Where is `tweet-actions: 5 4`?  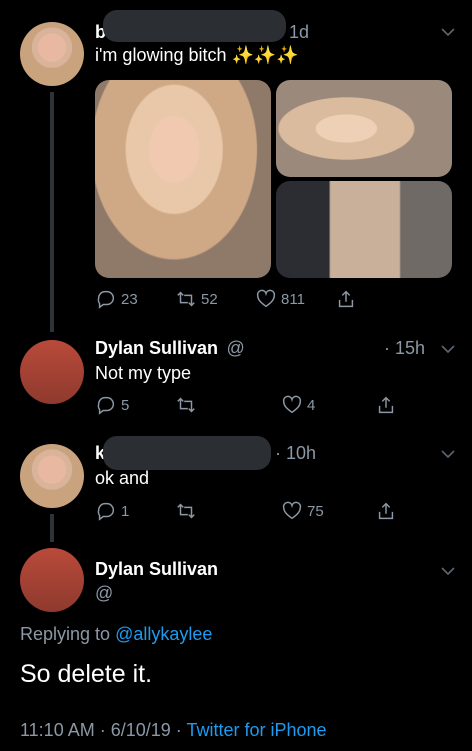 tweet-actions: 5 4 is located at coordinates (280, 405).